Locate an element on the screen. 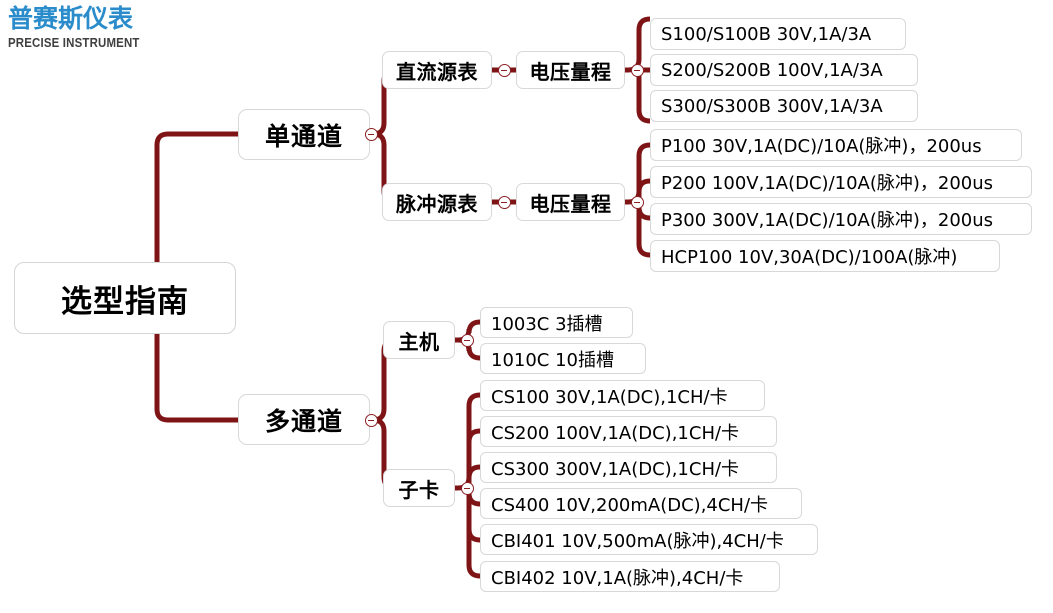 This screenshot has height=613, width=1053. leaf-p300: P300 300V,1A(DC)/10A(脉冲)，200us is located at coordinates (841, 219).